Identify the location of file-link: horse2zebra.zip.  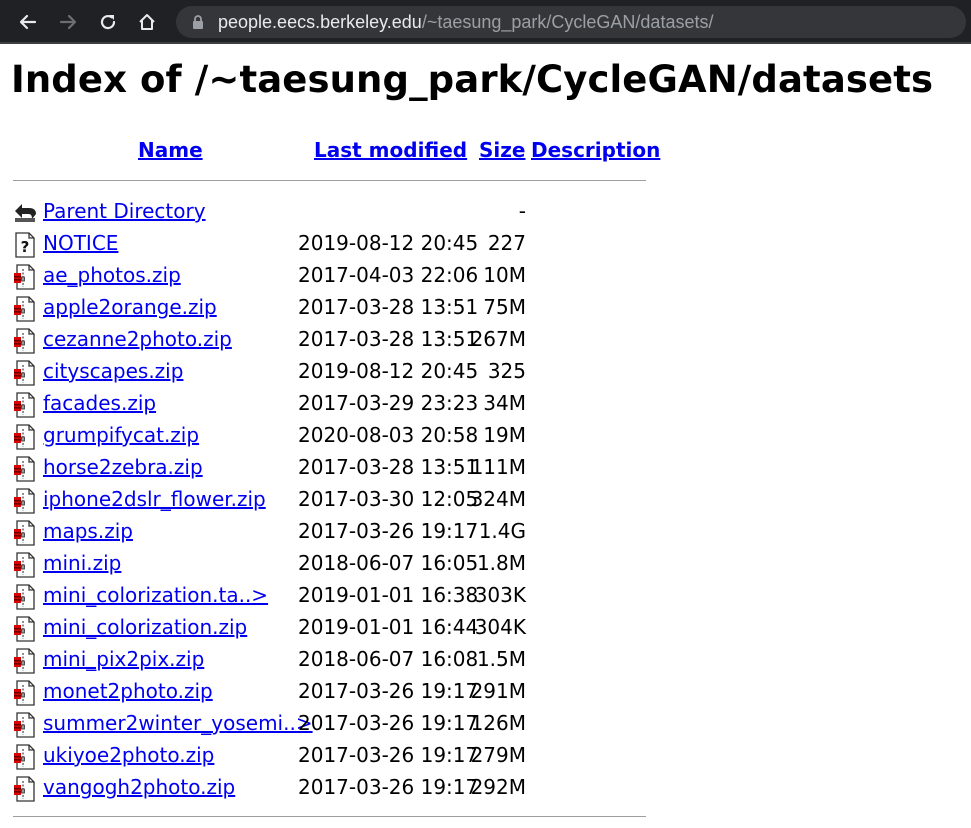
(123, 467).